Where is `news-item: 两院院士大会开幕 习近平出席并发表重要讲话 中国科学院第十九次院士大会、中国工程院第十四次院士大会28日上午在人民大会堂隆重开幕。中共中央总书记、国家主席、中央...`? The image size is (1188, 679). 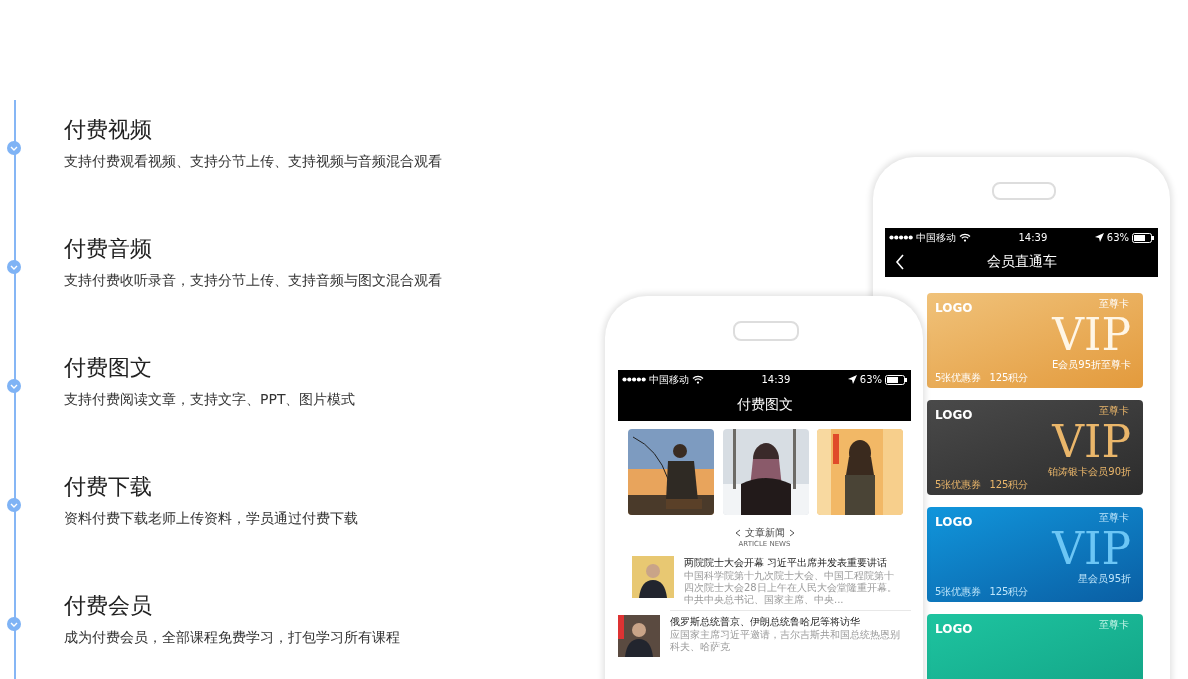
news-item: 两院院士大会开幕 习近平出席并发表重要讲话 中国科学院第十九次院士大会、中国工程院第十四次院士大会28日上午在人民大会堂隆重开幕。中共中央总书记、国家主席、中央... is located at coordinates (764, 581).